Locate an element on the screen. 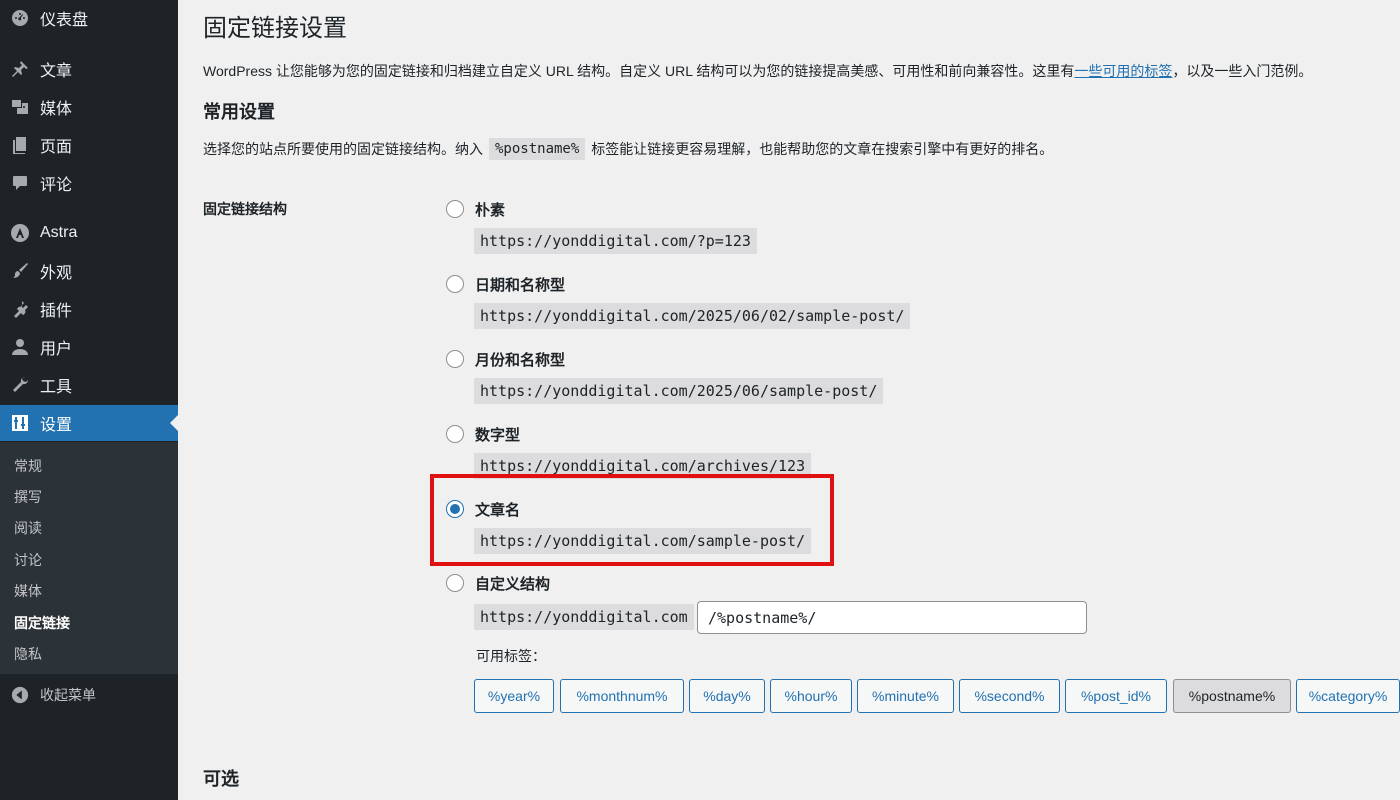  option-plain-radio-row: 朴素 is located at coordinates (475, 209).